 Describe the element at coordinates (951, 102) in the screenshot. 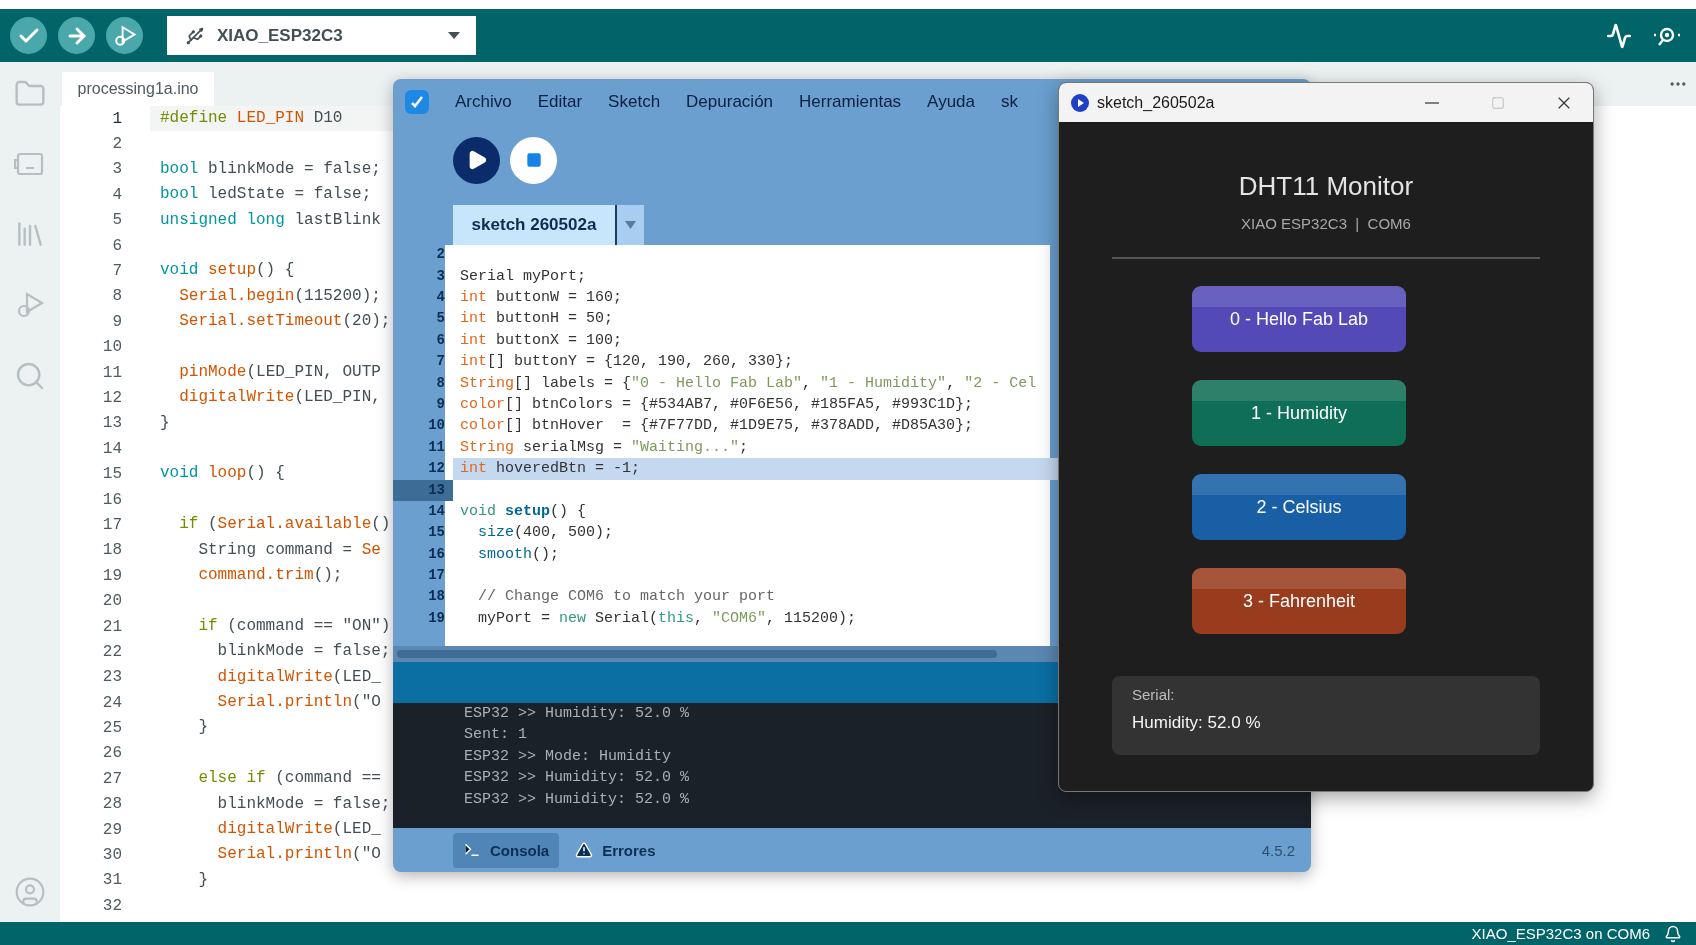

I see `menu-item: Ayuda` at that location.